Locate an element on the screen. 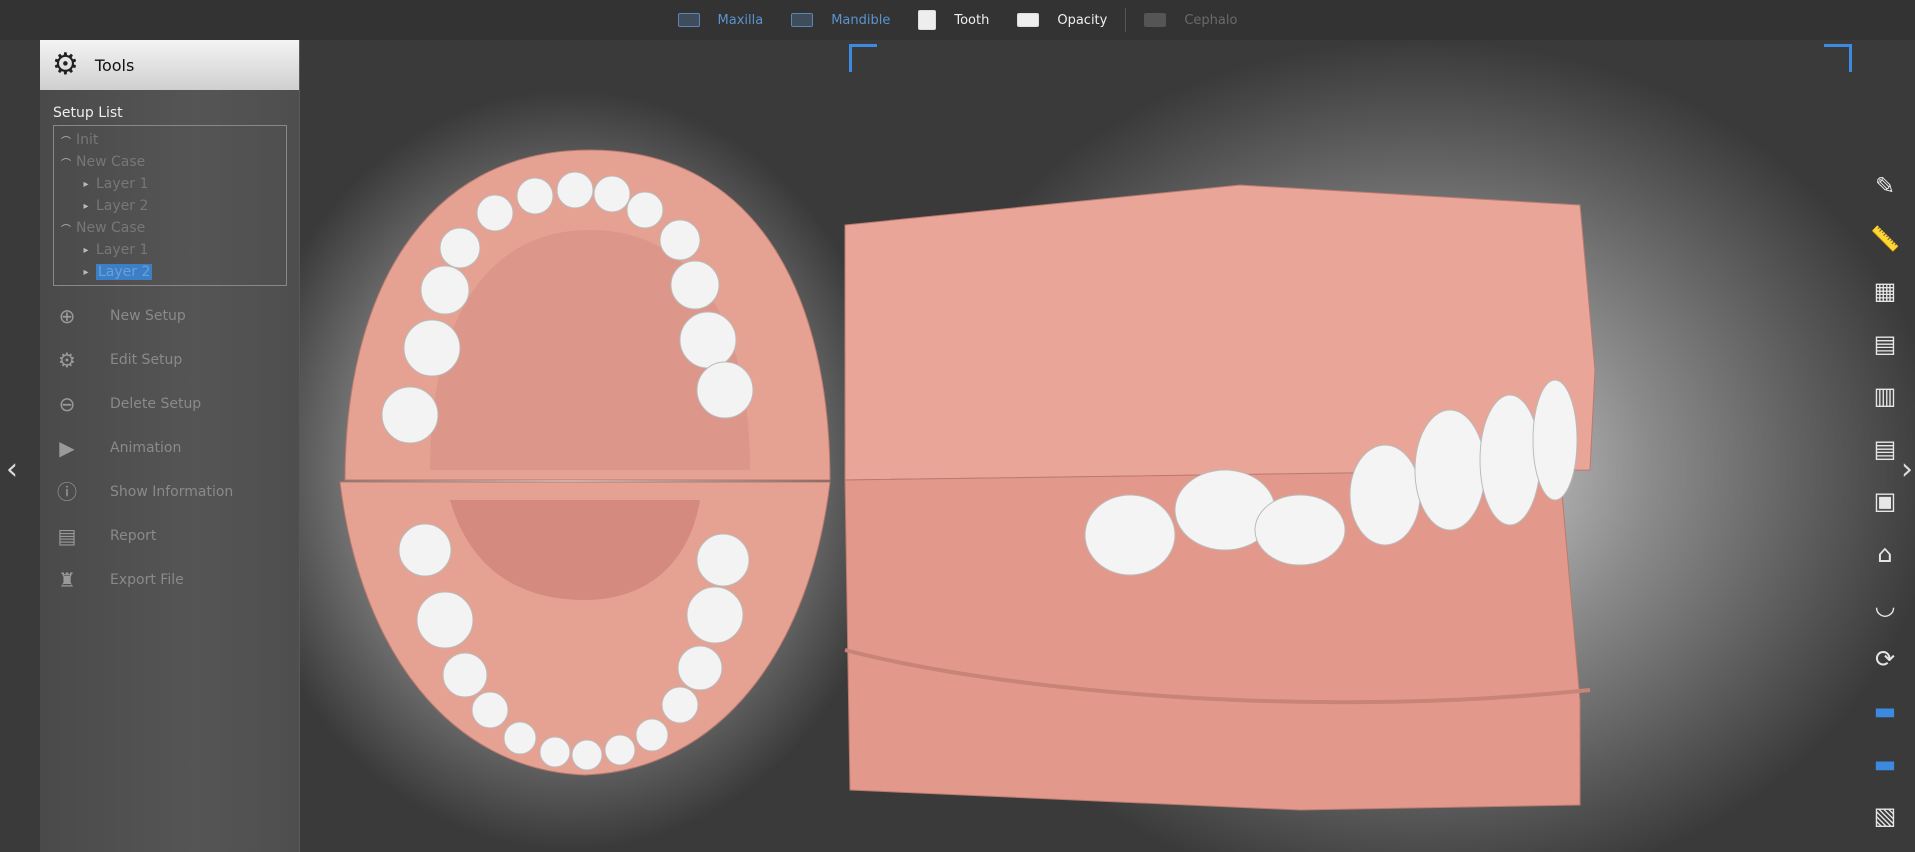  view-back-icon: ▣ is located at coordinates (1885, 501).